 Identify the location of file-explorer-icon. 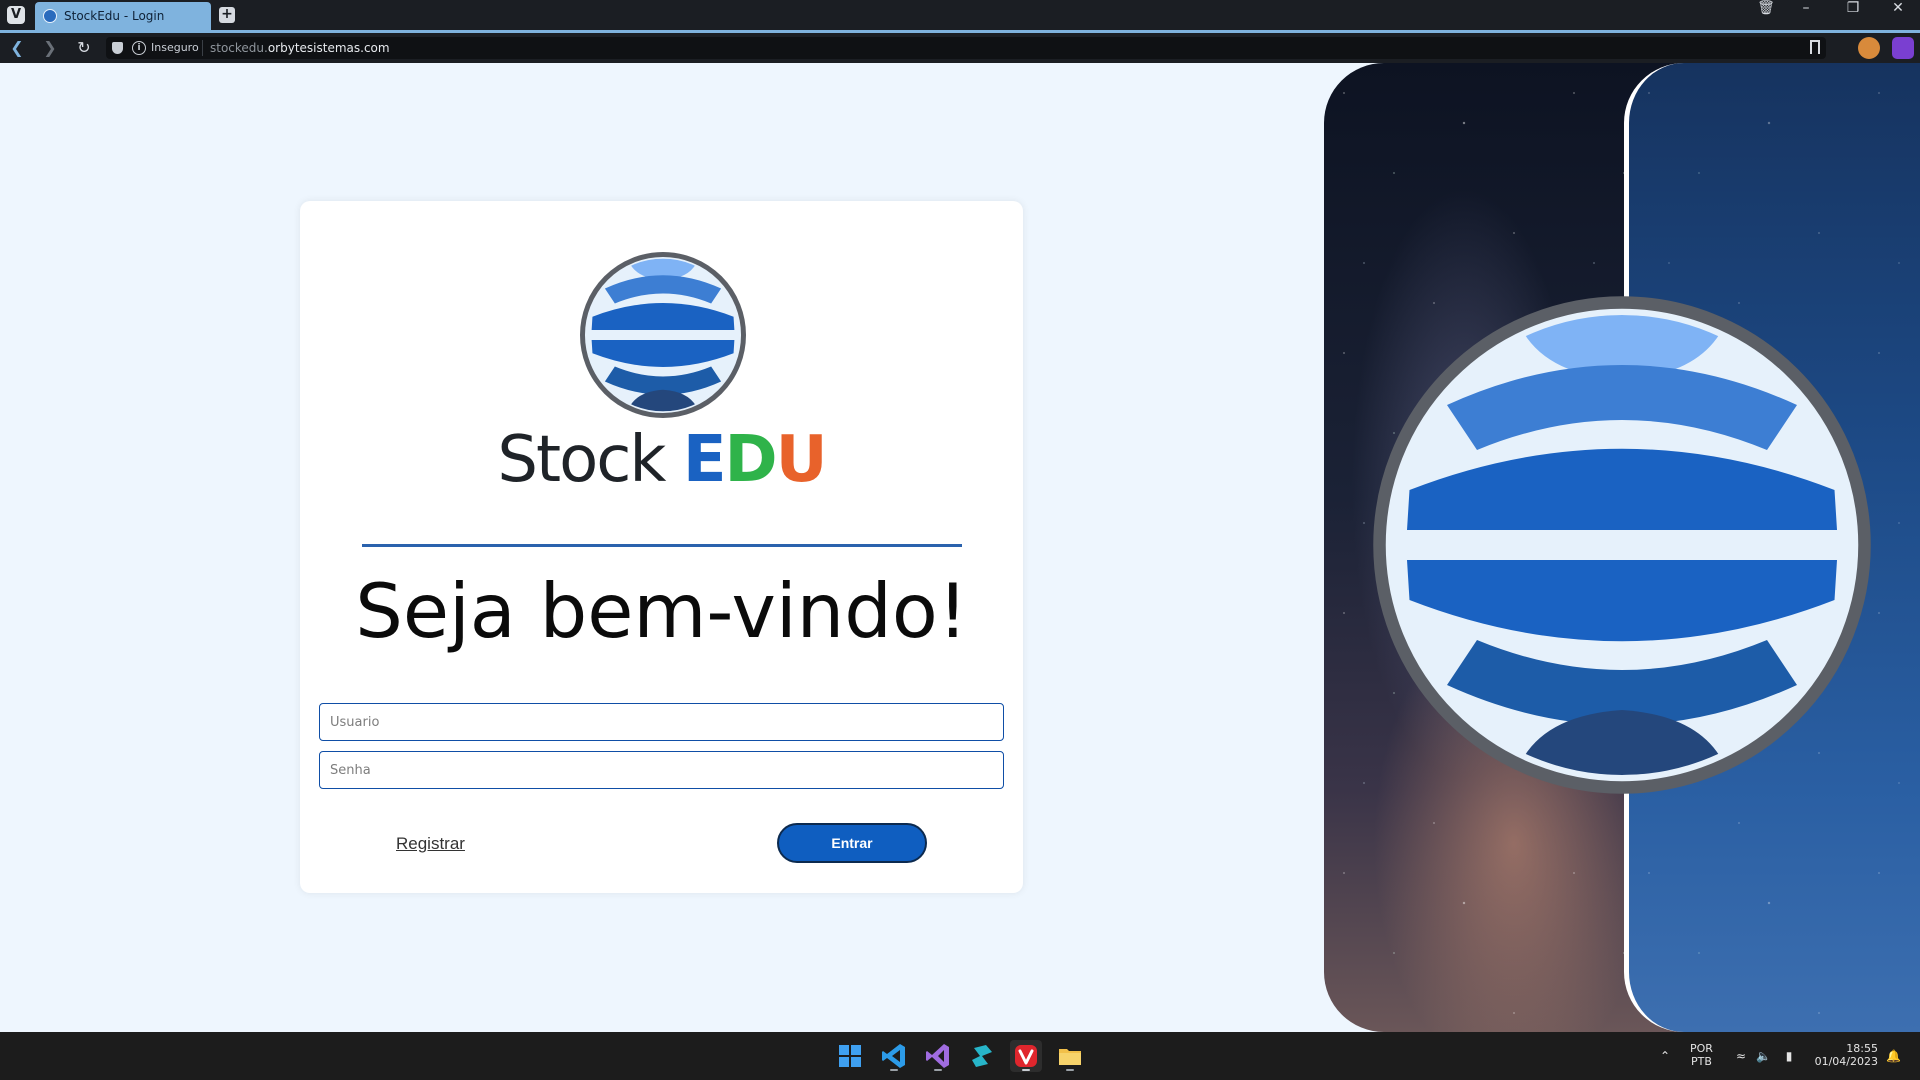
(1070, 1056).